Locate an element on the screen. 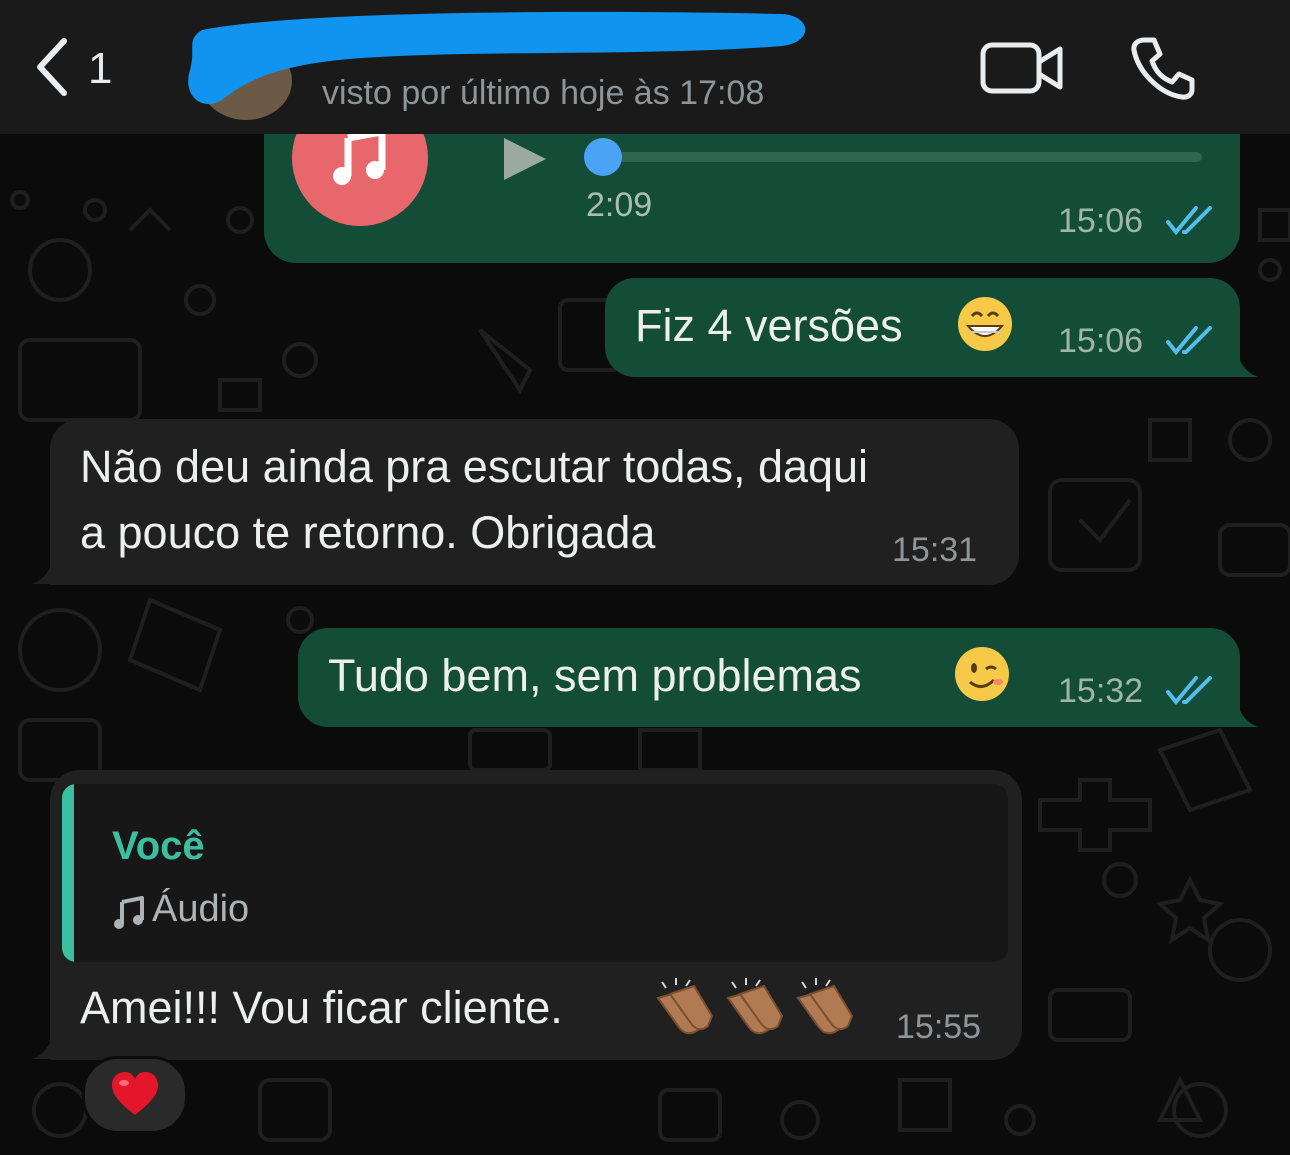 This screenshot has height=1155, width=1290. quote-author: Você is located at coordinates (158, 846).